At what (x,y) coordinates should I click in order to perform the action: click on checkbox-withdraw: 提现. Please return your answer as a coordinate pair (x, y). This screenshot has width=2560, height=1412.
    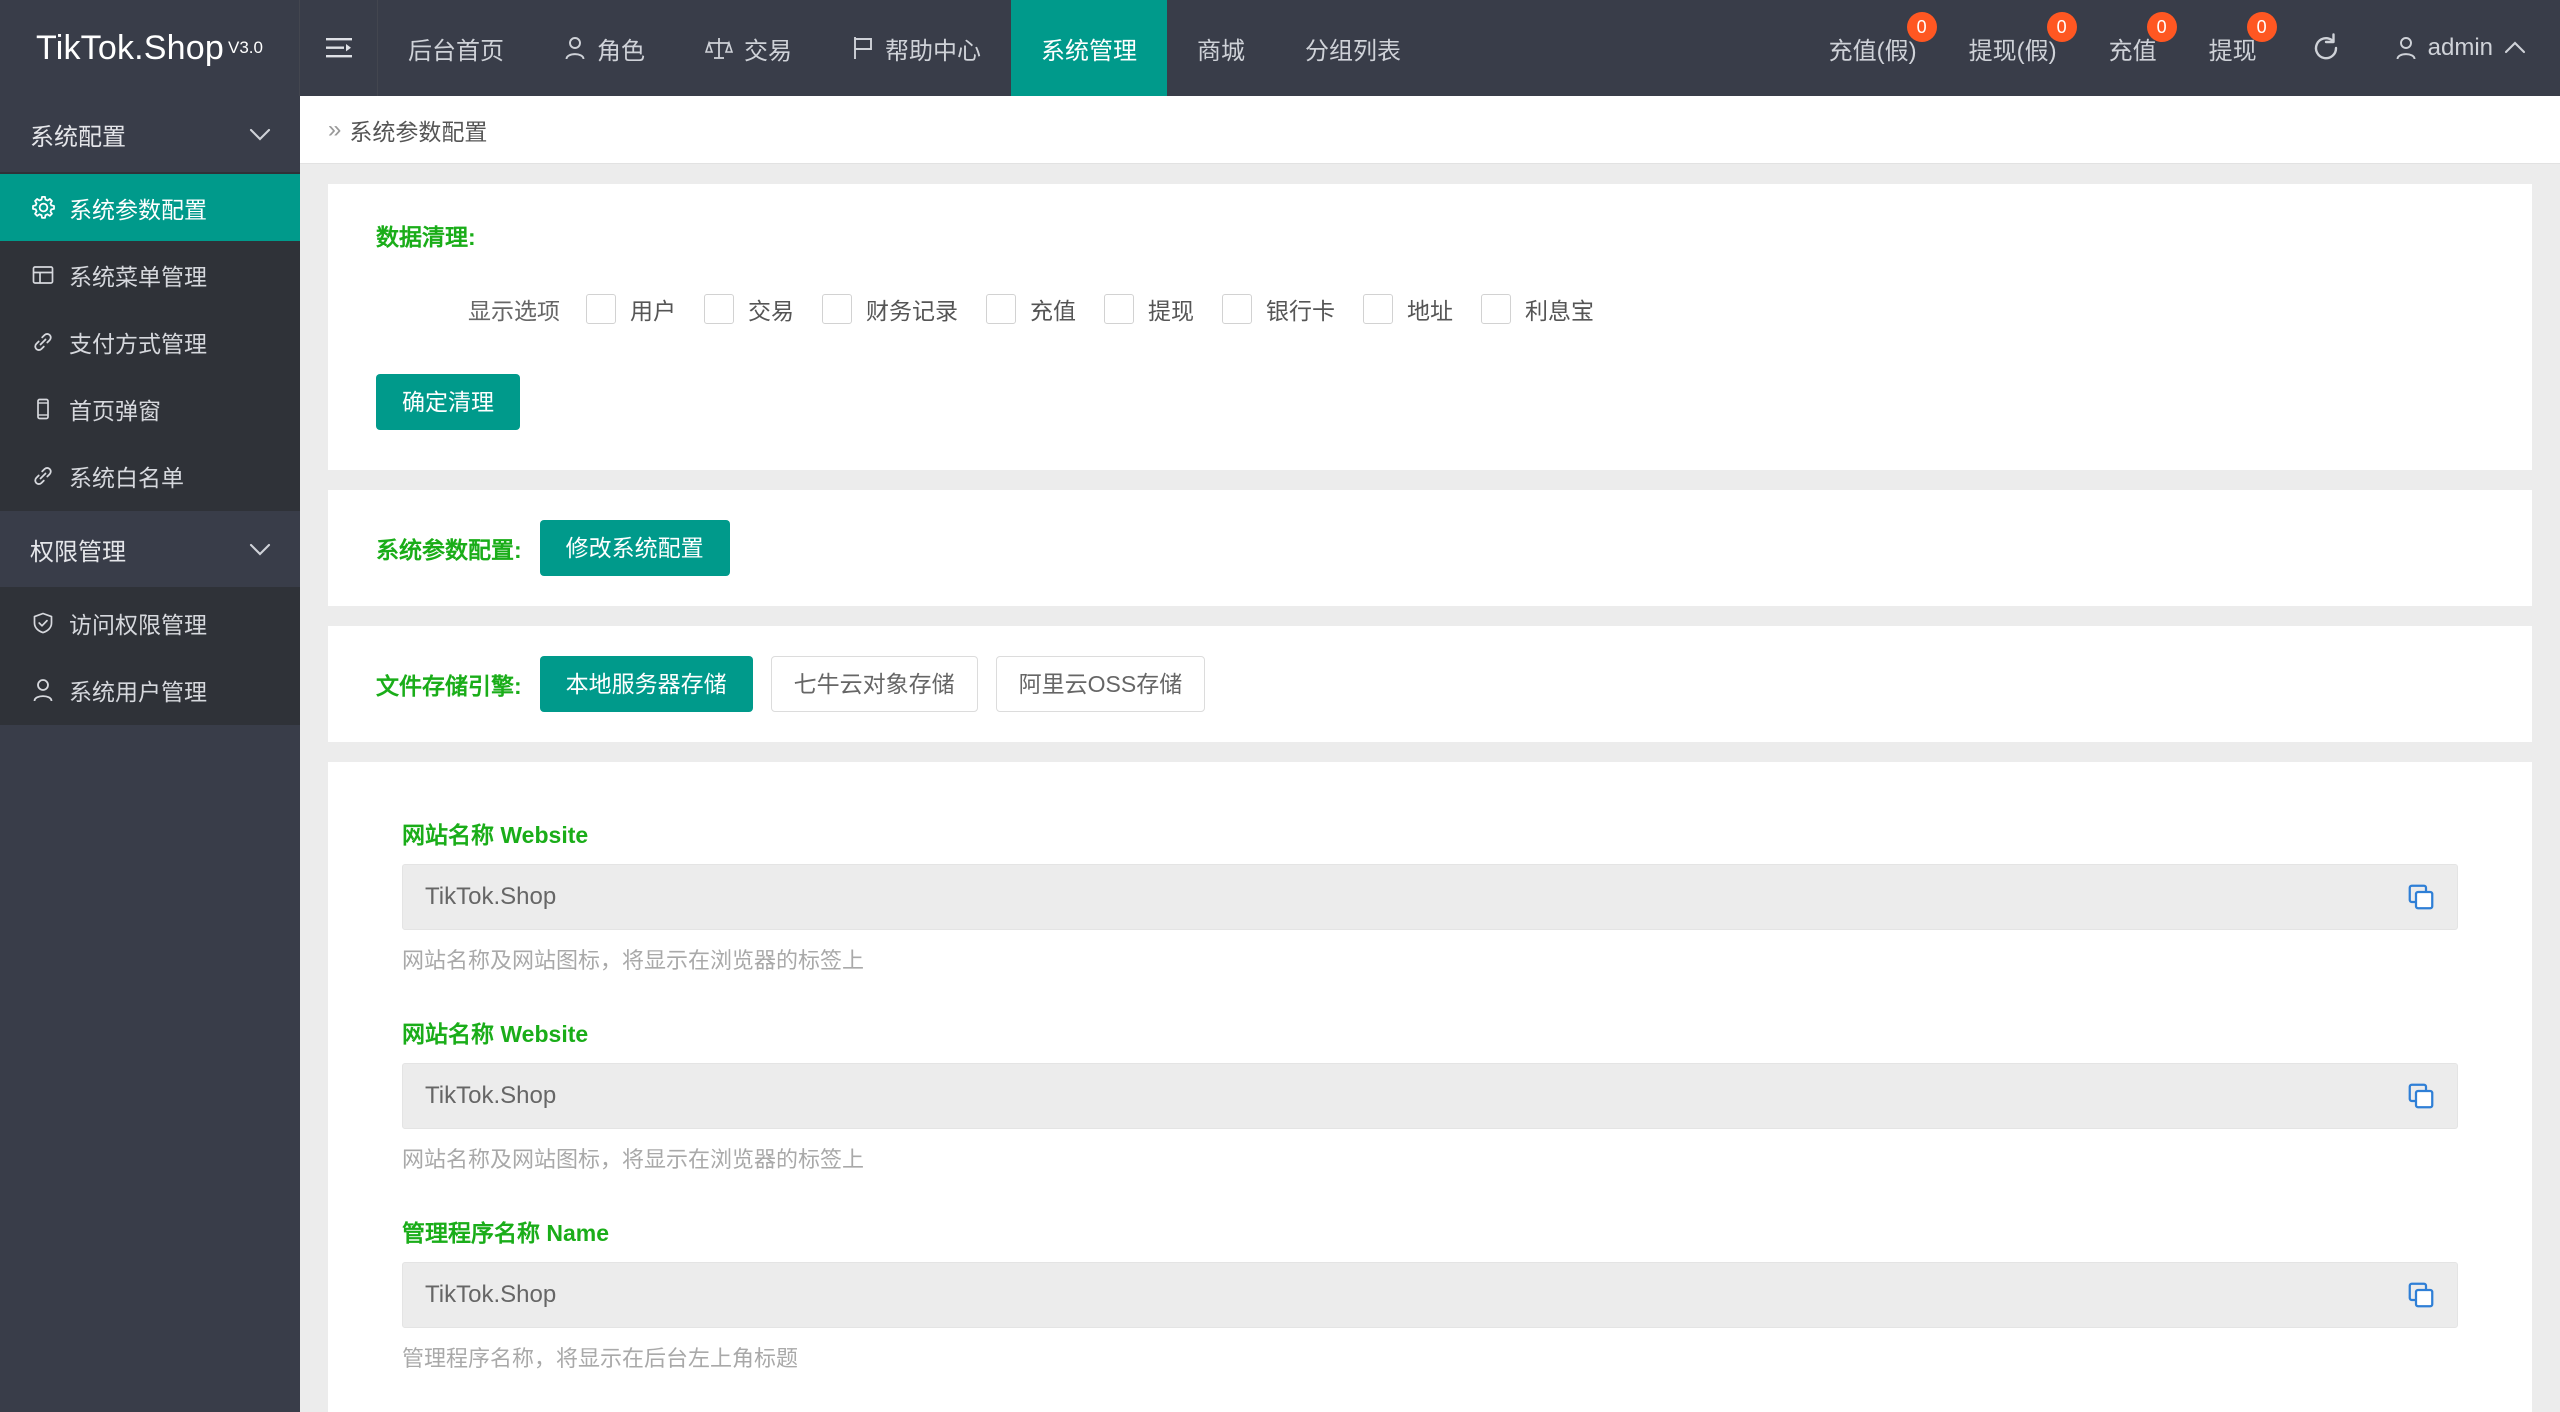
    Looking at the image, I should click on (1149, 309).